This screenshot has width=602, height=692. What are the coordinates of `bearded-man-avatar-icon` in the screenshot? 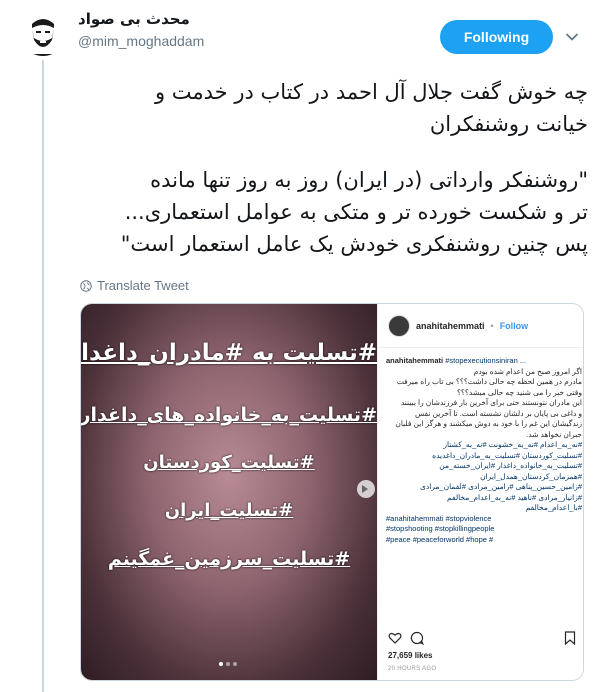 It's located at (43, 33).